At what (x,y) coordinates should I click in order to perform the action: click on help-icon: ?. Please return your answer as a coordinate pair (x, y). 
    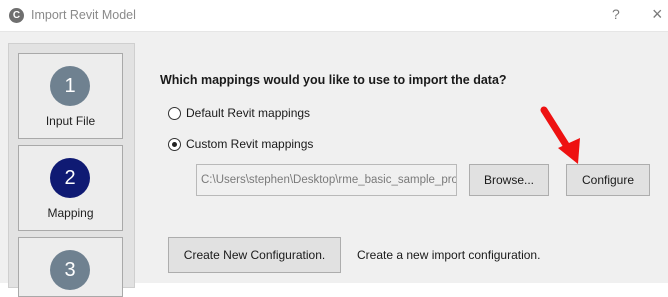
    Looking at the image, I should click on (616, 14).